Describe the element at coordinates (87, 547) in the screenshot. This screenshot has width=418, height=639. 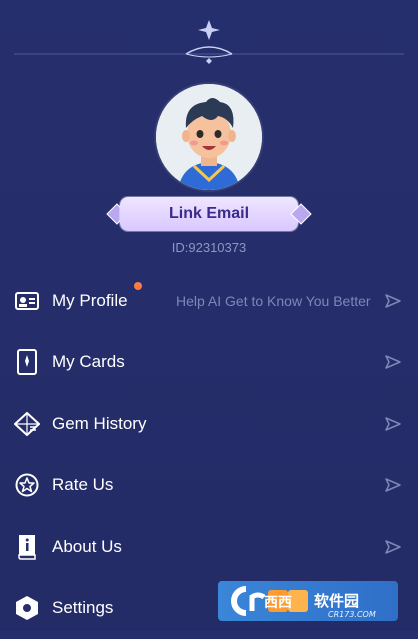
I see `menu-item-label: About Us` at that location.